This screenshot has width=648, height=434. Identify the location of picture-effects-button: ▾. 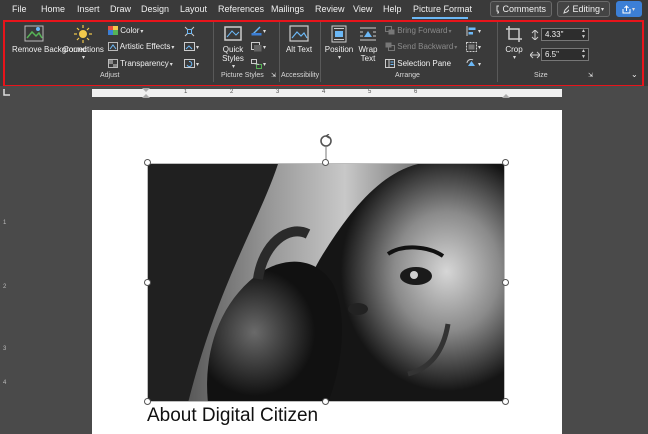
(258, 47).